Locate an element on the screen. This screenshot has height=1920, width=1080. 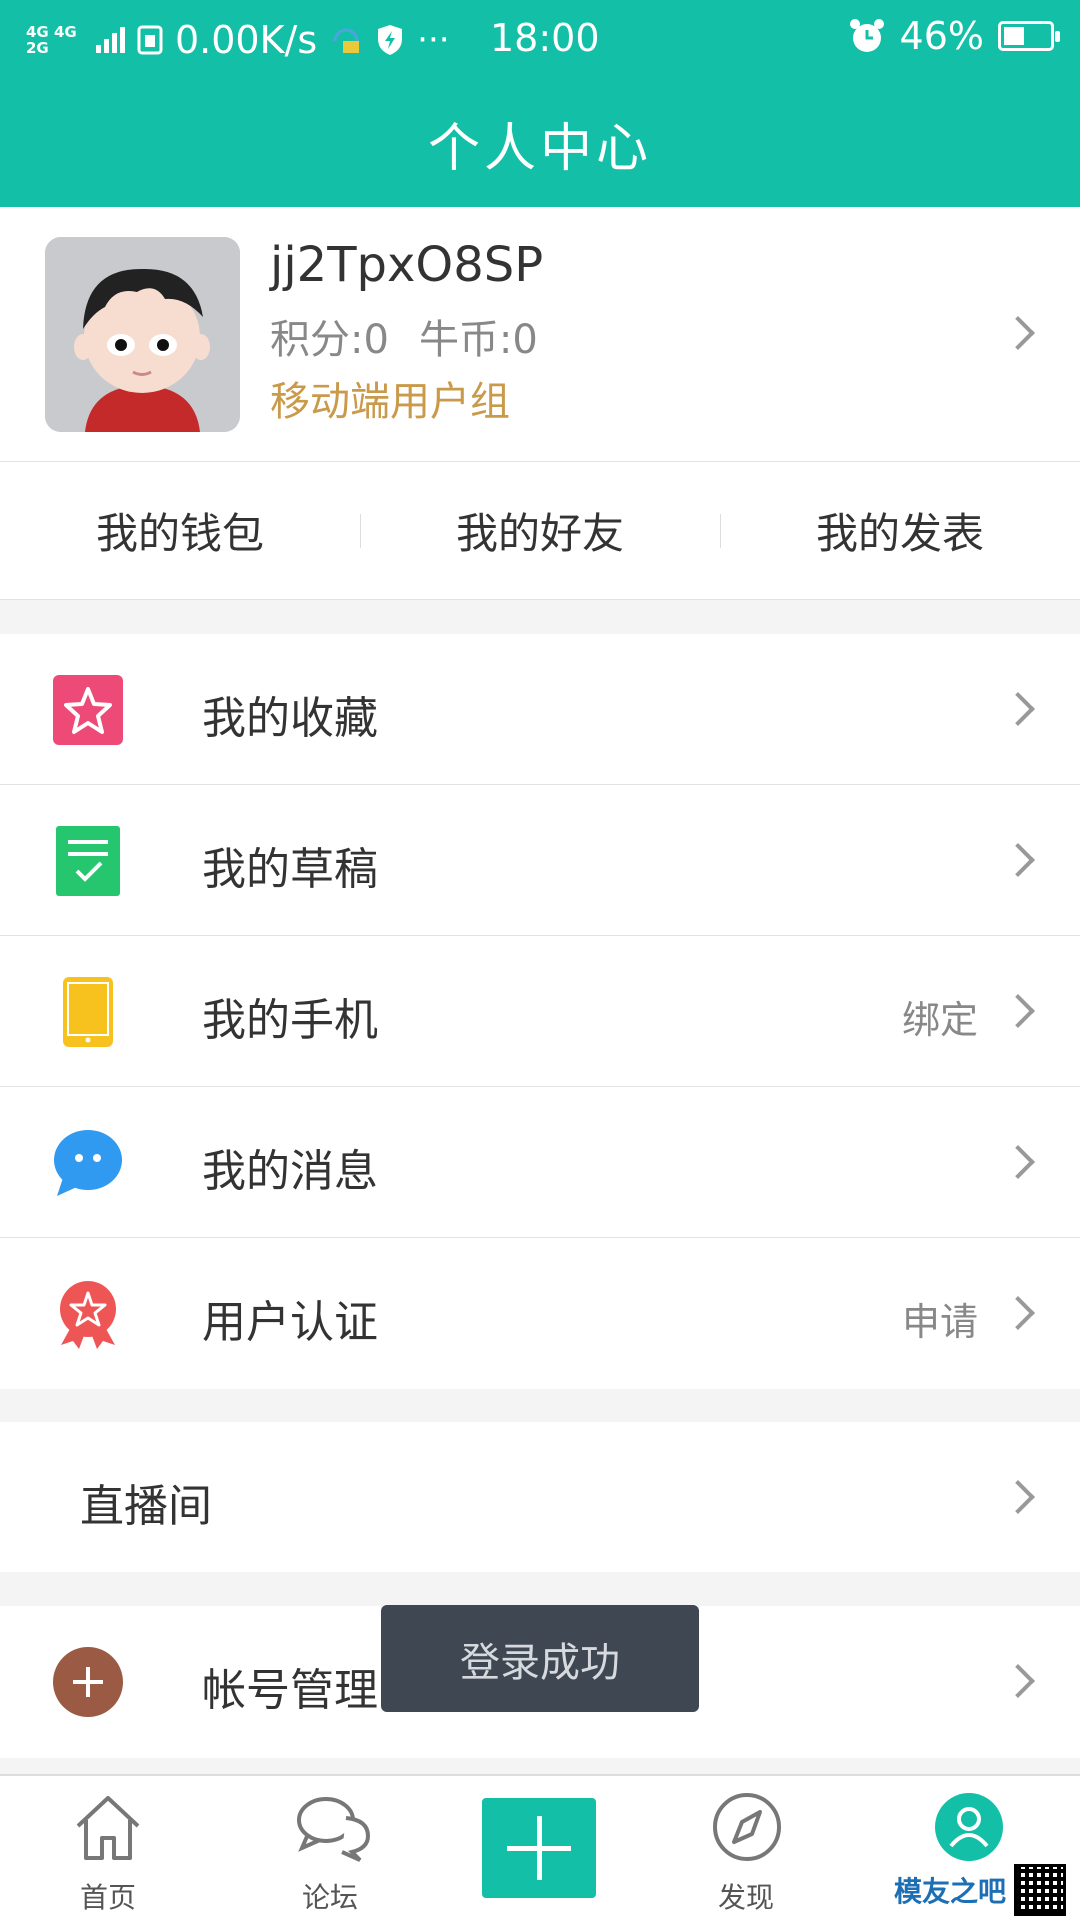
menu-item-phone: 我的手机 绑定 is located at coordinates (540, 1011).